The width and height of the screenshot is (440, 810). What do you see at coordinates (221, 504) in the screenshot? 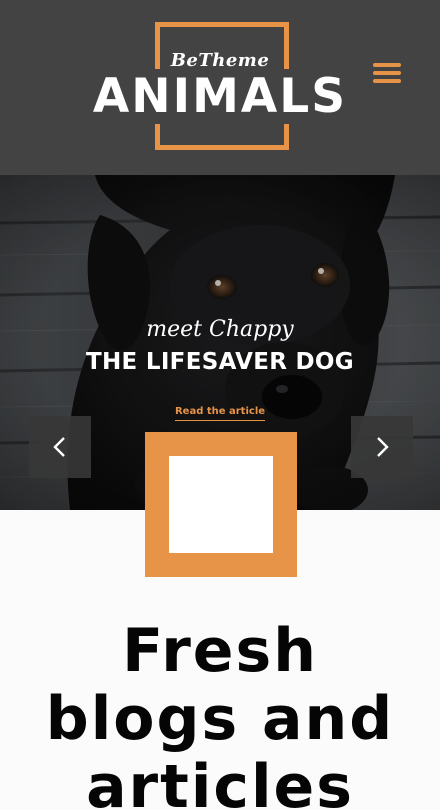
I see `decorative-square` at bounding box center [221, 504].